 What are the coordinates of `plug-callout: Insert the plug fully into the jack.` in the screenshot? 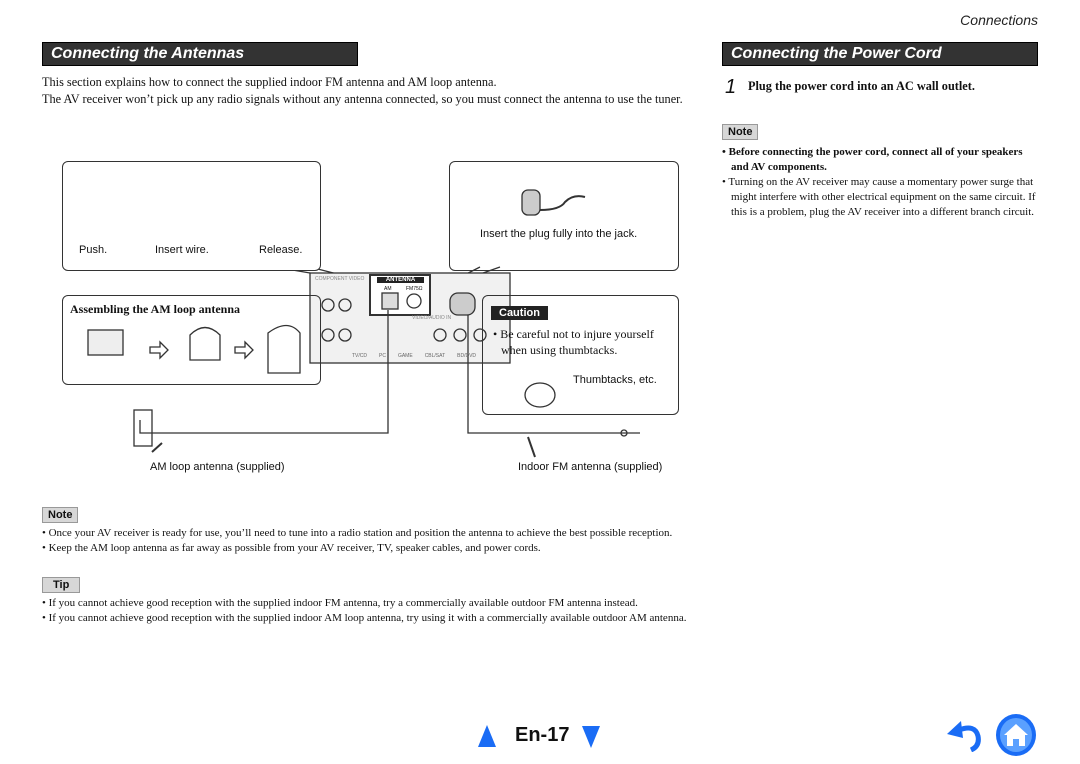 It's located at (564, 216).